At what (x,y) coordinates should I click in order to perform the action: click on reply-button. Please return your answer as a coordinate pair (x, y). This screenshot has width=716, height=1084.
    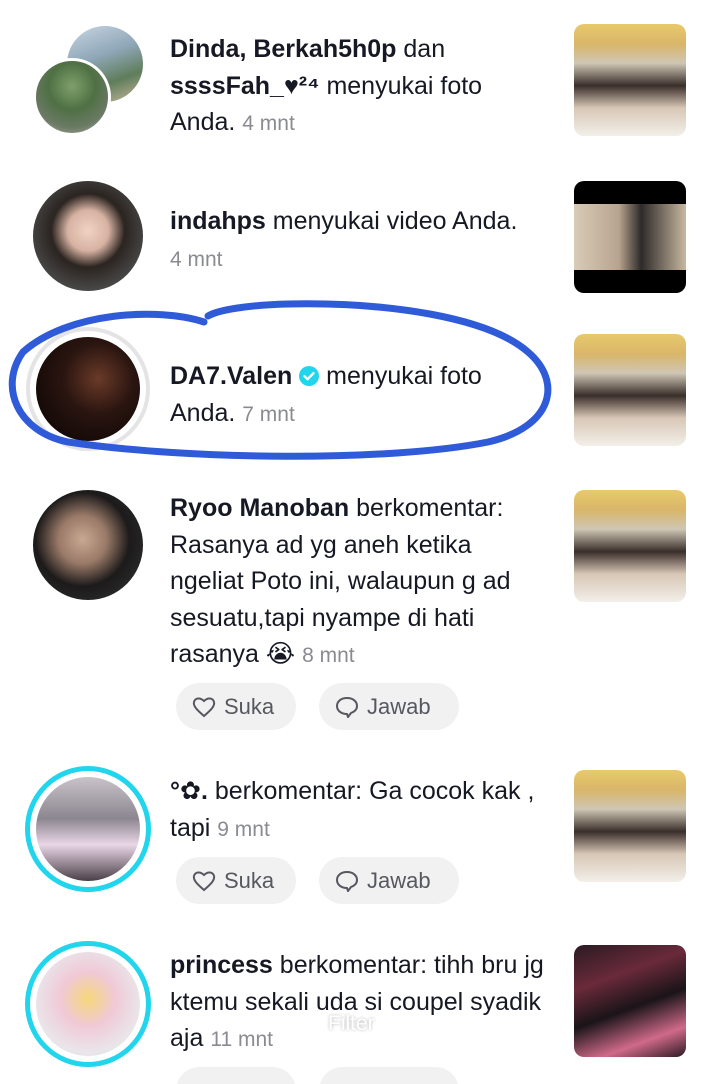
    Looking at the image, I should click on (389, 1075).